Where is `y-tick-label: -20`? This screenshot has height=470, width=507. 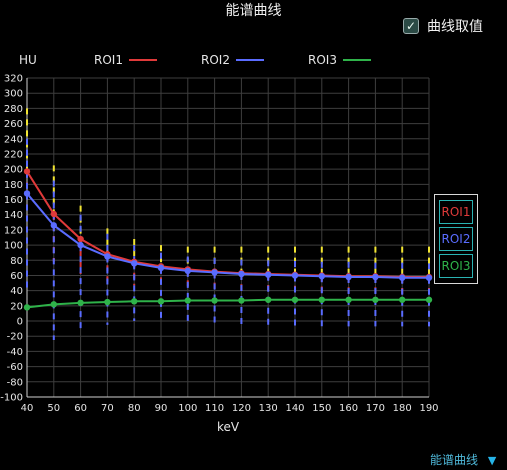
y-tick-label: -20 is located at coordinates (15, 337).